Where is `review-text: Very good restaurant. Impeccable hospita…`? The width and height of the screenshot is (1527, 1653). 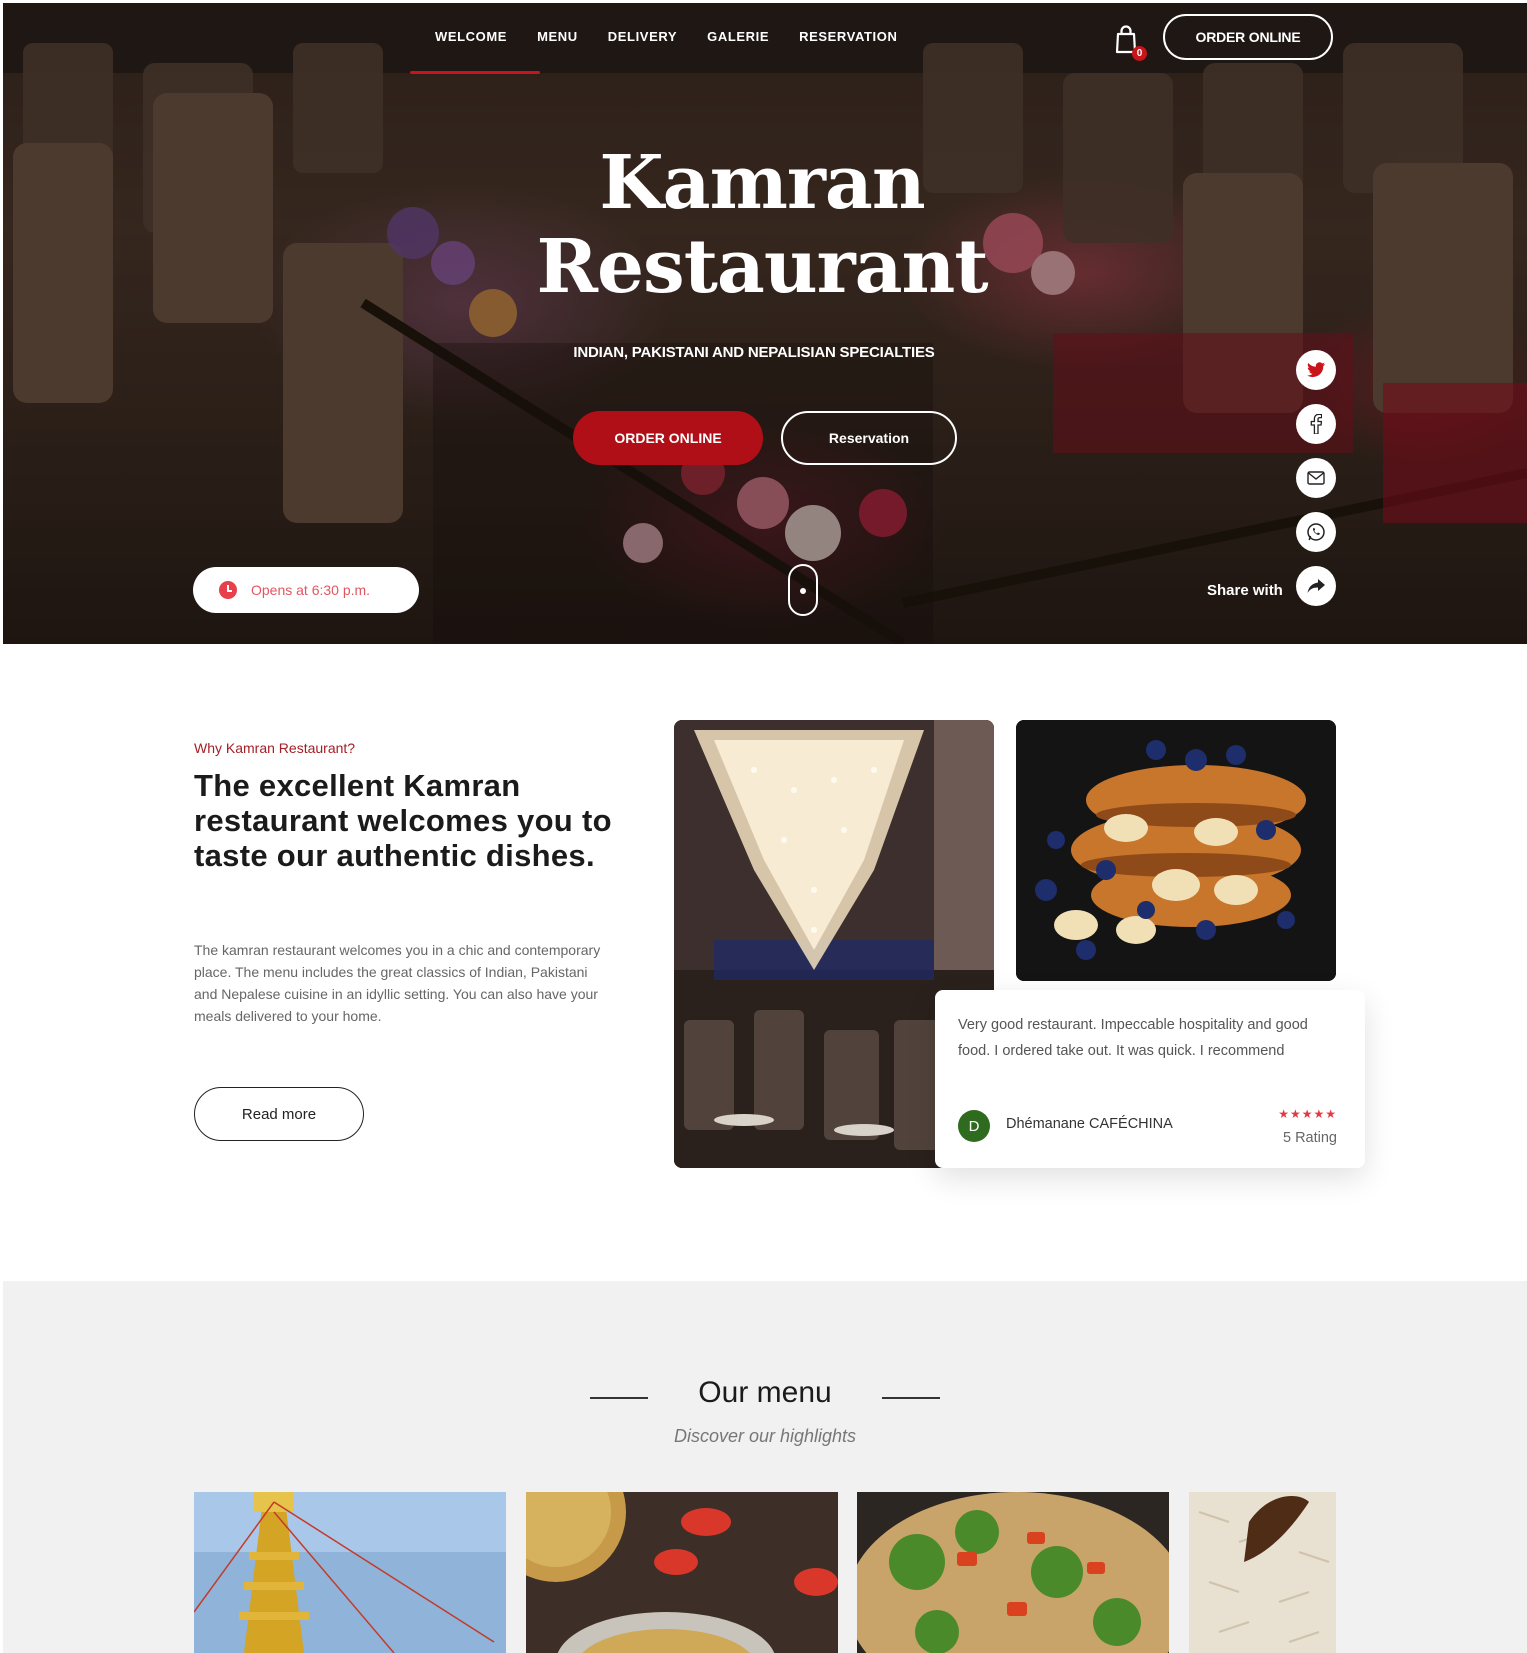
review-text: Very good restaurant. Impeccable hospita… is located at coordinates (1133, 1038).